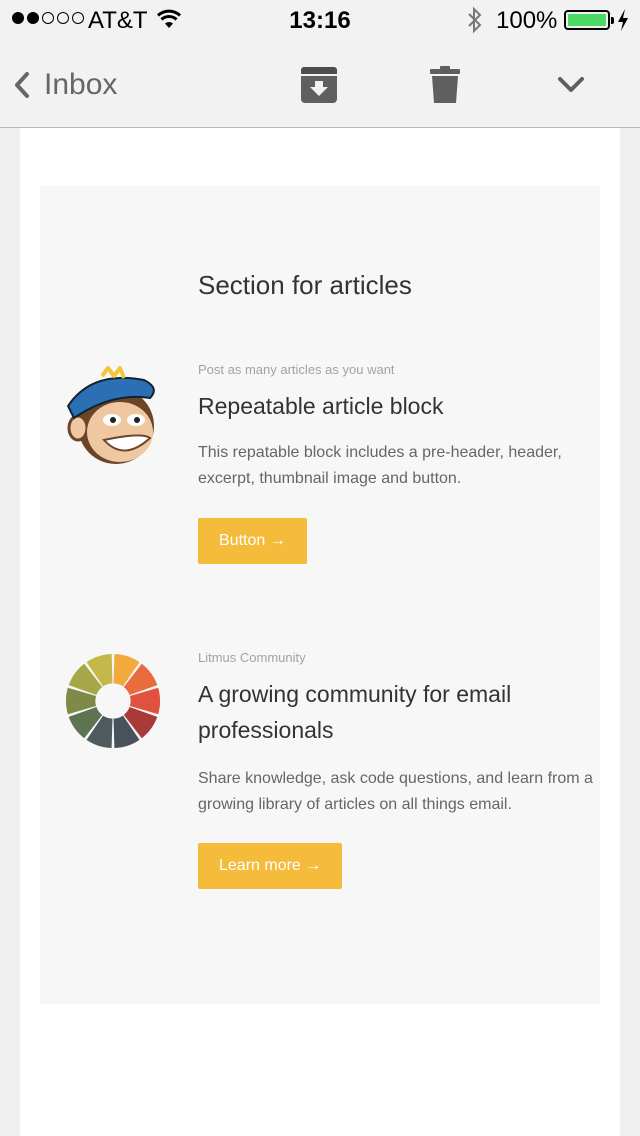 This screenshot has width=640, height=1136. I want to click on mail-toolbar: Inbox, so click(320, 84).